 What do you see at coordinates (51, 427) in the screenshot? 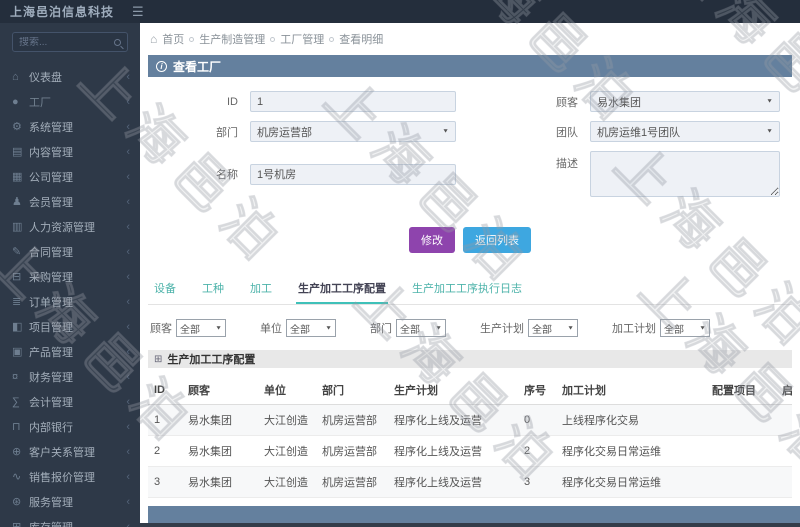
I see `sidebar-item-label: 内部银行` at bounding box center [51, 427].